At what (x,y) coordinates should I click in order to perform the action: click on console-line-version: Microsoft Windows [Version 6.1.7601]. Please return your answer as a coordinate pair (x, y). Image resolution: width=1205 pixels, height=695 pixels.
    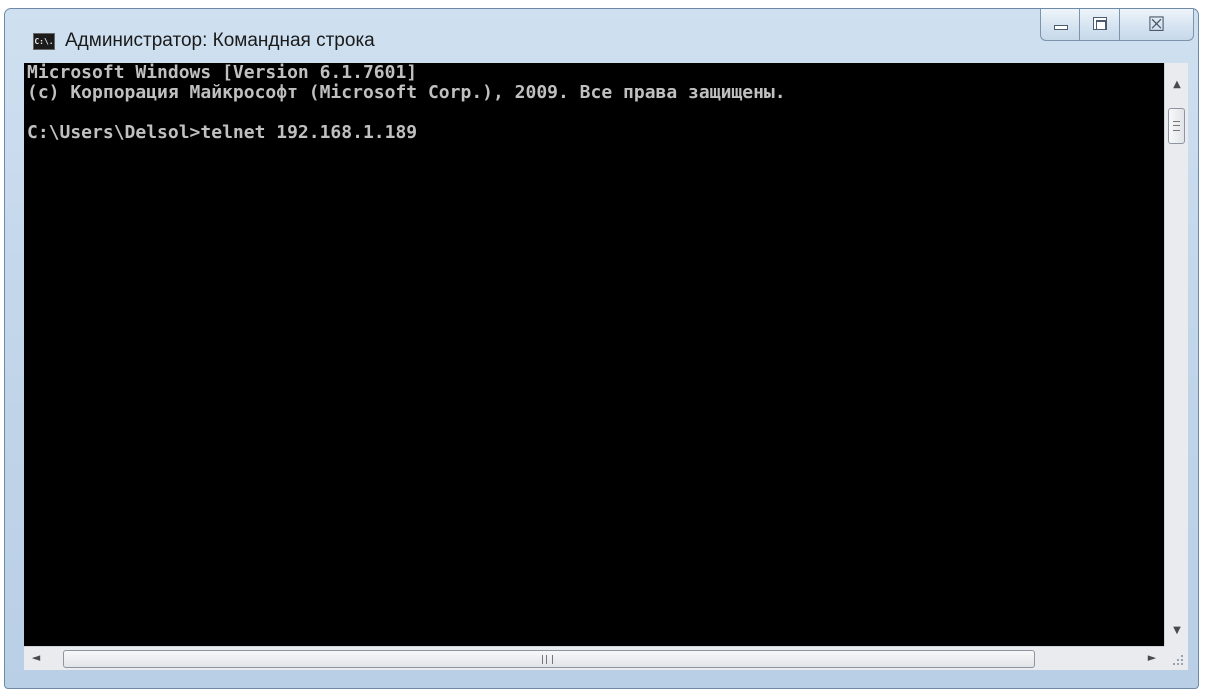
    Looking at the image, I should click on (222, 73).